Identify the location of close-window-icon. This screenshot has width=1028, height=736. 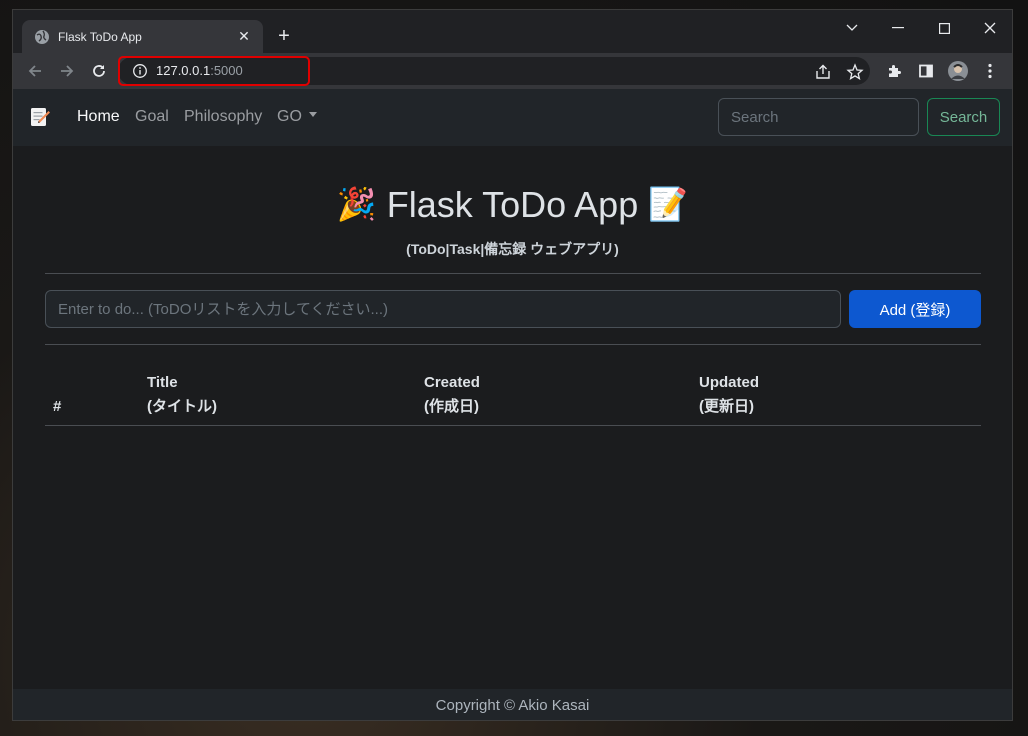
(989, 28).